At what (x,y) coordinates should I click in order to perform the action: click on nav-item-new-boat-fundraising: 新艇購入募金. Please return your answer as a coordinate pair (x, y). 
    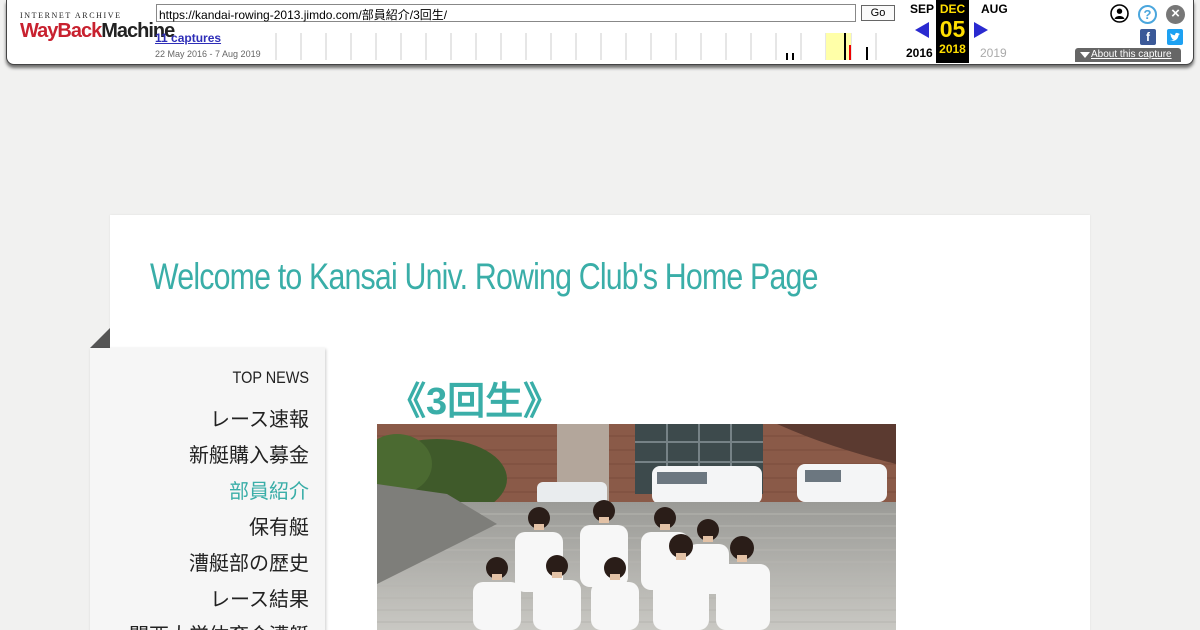
    Looking at the image, I should click on (249, 453).